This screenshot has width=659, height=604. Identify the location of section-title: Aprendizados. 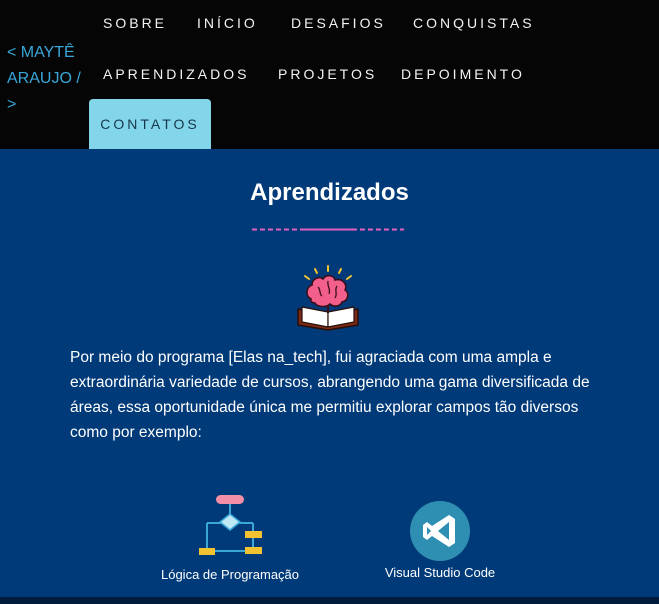
(329, 192).